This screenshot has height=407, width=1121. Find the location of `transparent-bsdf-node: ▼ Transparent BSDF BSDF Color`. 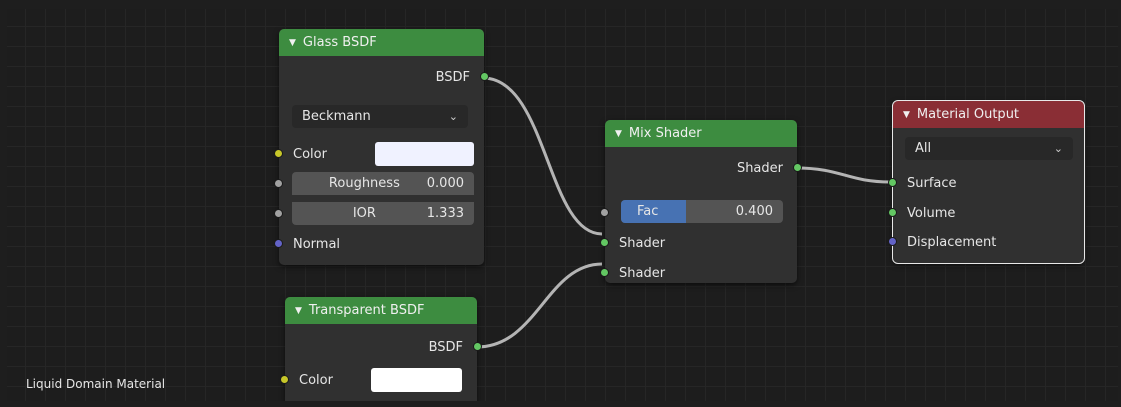

transparent-bsdf-node: ▼ Transparent BSDF BSDF Color is located at coordinates (381, 349).